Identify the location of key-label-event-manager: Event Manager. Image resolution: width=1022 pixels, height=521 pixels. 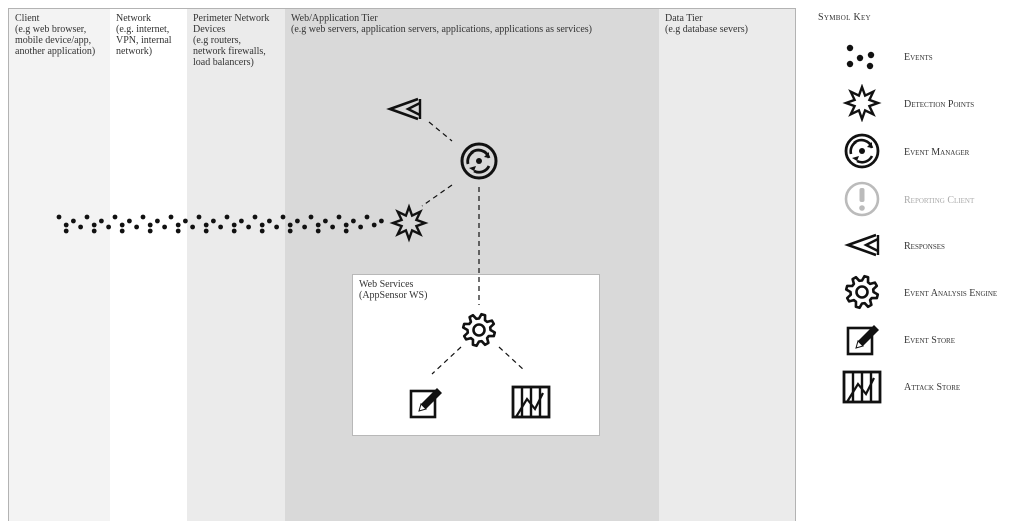
(937, 152).